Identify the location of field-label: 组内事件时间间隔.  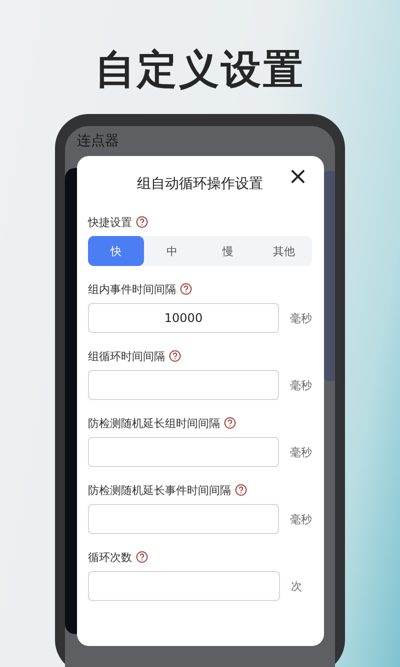
(132, 289).